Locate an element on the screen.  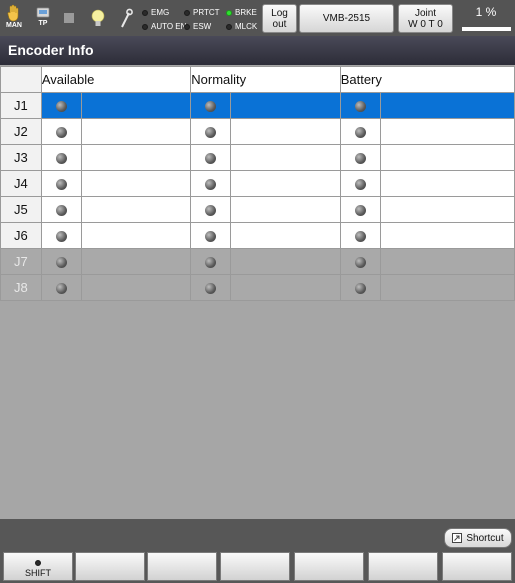
joint-title: Joint is located at coordinates (425, 13).